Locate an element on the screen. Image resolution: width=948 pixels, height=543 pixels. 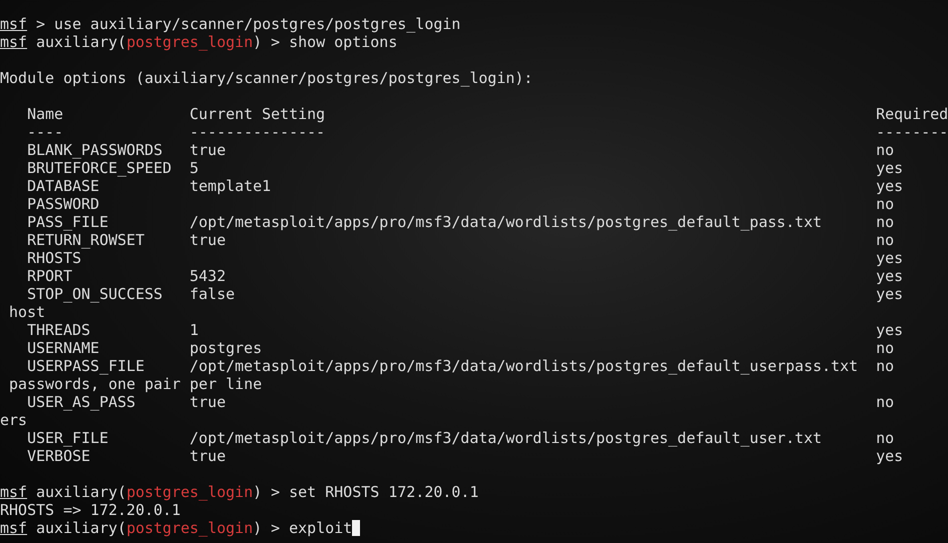
option-value: template1 is located at coordinates (231, 186).